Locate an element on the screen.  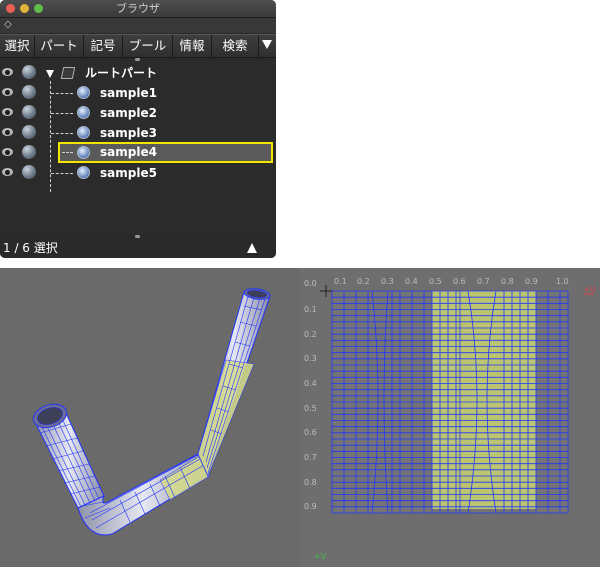
tree-connector-vertical is located at coordinates (50, 136).